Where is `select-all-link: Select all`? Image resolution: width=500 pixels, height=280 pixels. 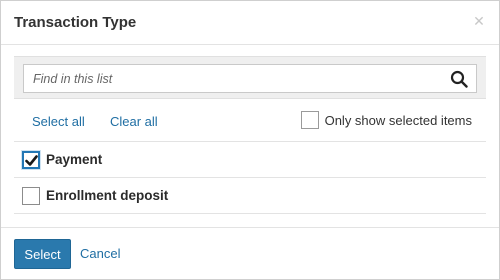
select-all-link: Select all is located at coordinates (58, 121).